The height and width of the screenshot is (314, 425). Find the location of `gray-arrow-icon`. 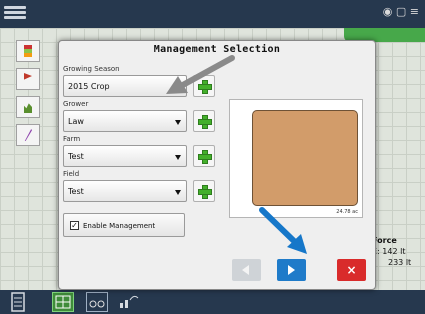

gray-arrow-icon is located at coordinates (200, 74).